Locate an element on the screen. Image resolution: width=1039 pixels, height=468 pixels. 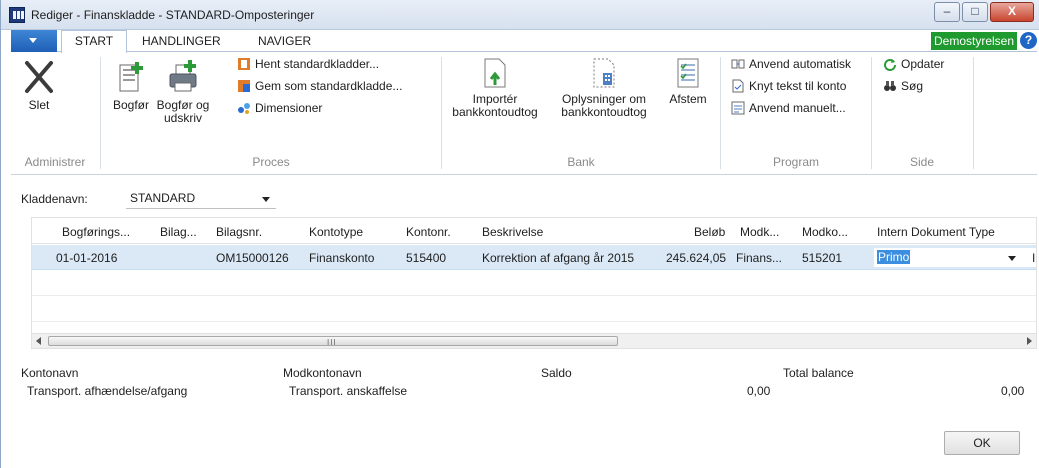
group-program-label: Program is located at coordinates (795, 162).